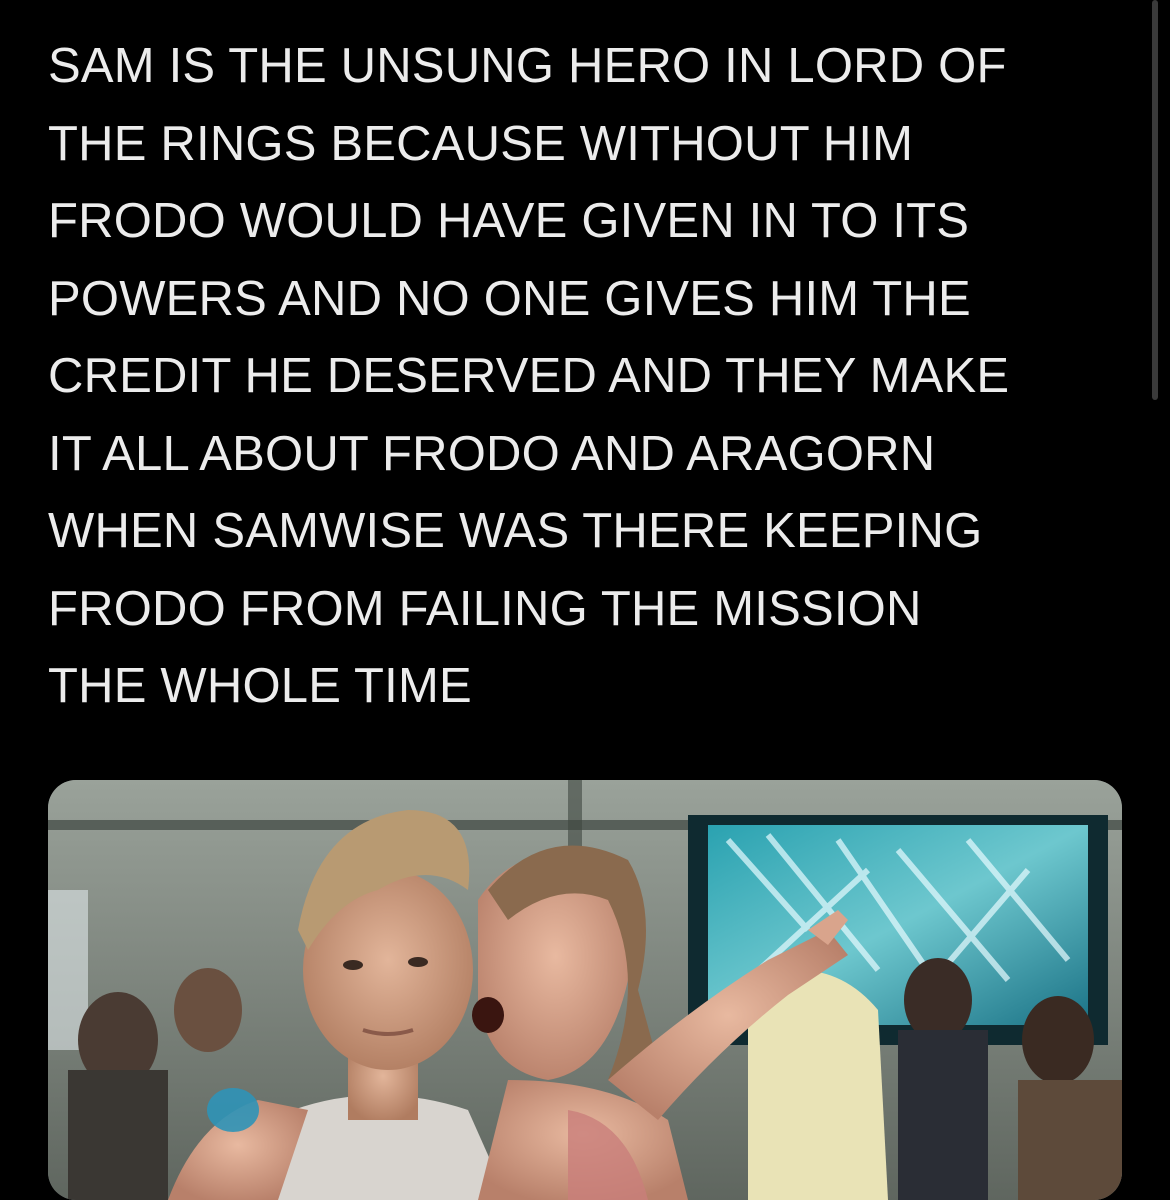 The width and height of the screenshot is (1170, 1200). Describe the element at coordinates (488, 1015) in the screenshot. I see `girl-mouth` at that location.